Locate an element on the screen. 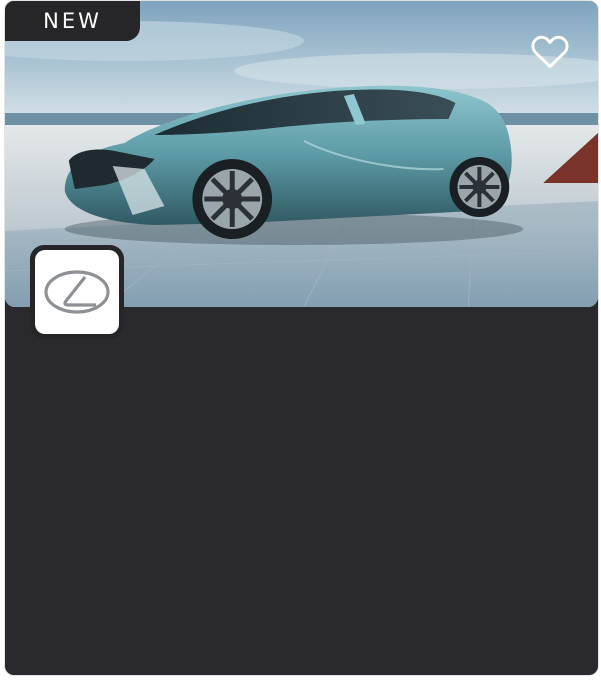 The height and width of the screenshot is (680, 601). new-badge: NEW is located at coordinates (72, 21).